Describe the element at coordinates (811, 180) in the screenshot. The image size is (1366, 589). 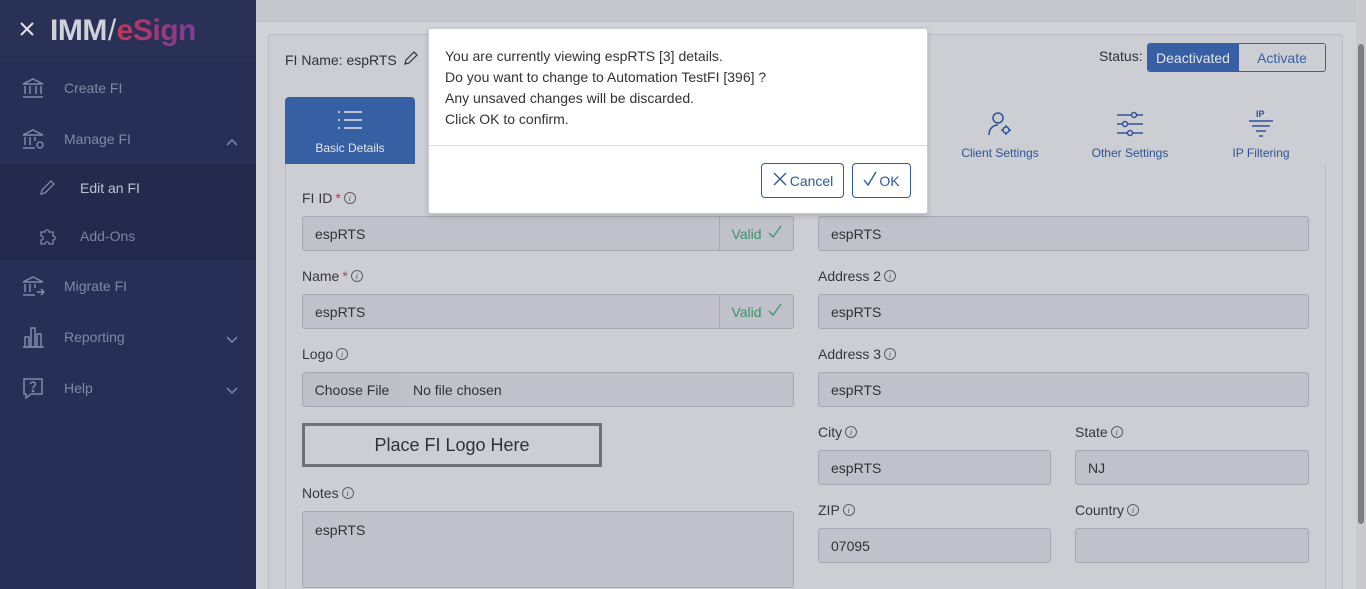
I see `cancel-label: Cancel` at that location.